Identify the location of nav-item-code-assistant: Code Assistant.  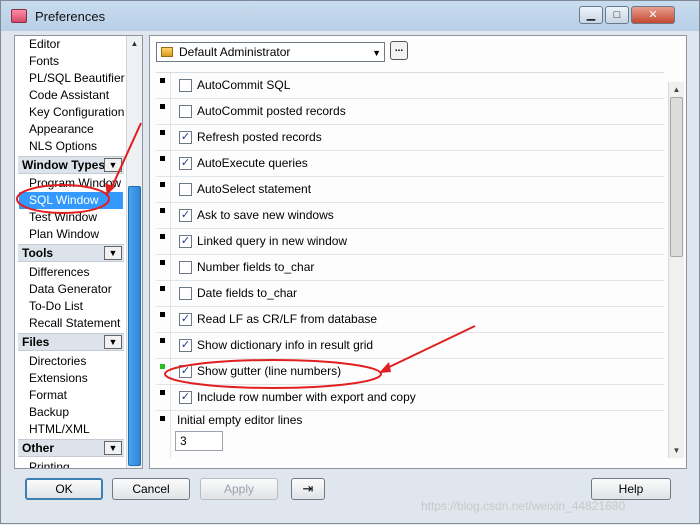
(69, 95).